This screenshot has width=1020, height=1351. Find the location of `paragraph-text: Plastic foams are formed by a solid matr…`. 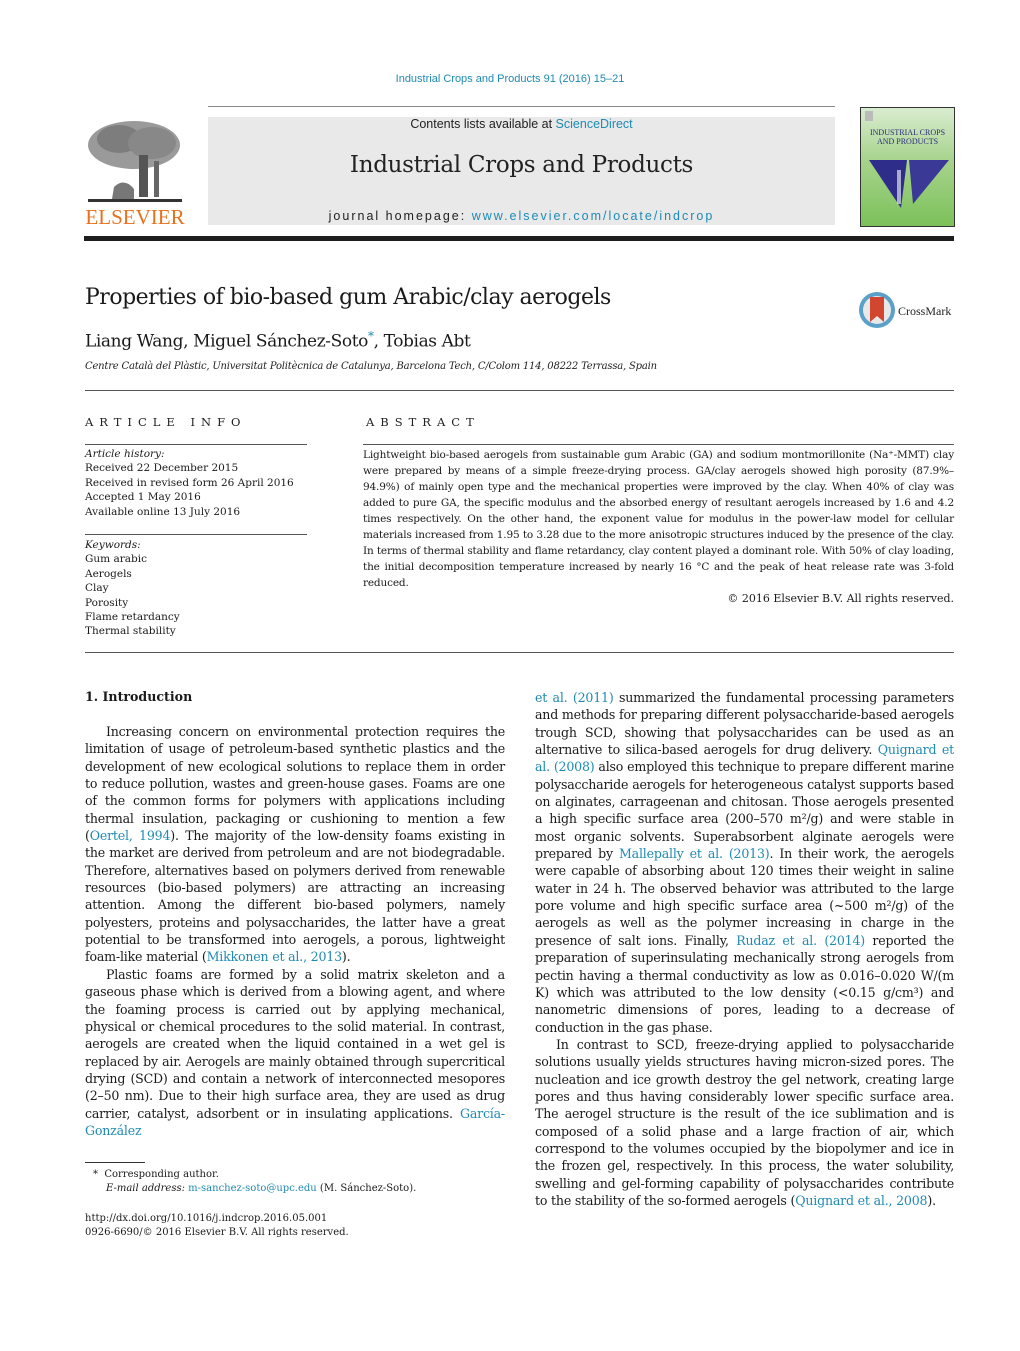

paragraph-text: Plastic foams are formed by a solid matr… is located at coordinates (295, 1043).